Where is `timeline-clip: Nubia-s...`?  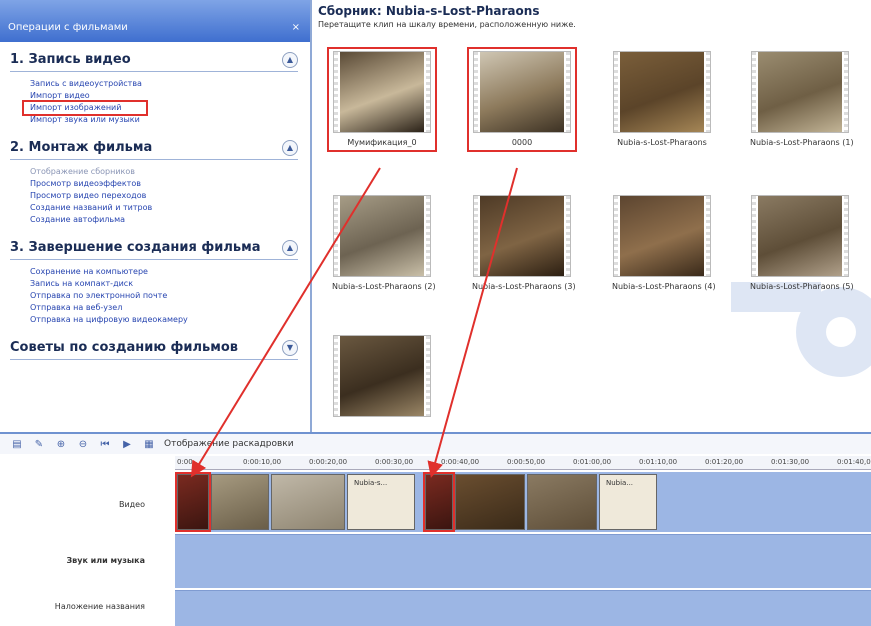
timeline-clip: Nubia-s... is located at coordinates (381, 502).